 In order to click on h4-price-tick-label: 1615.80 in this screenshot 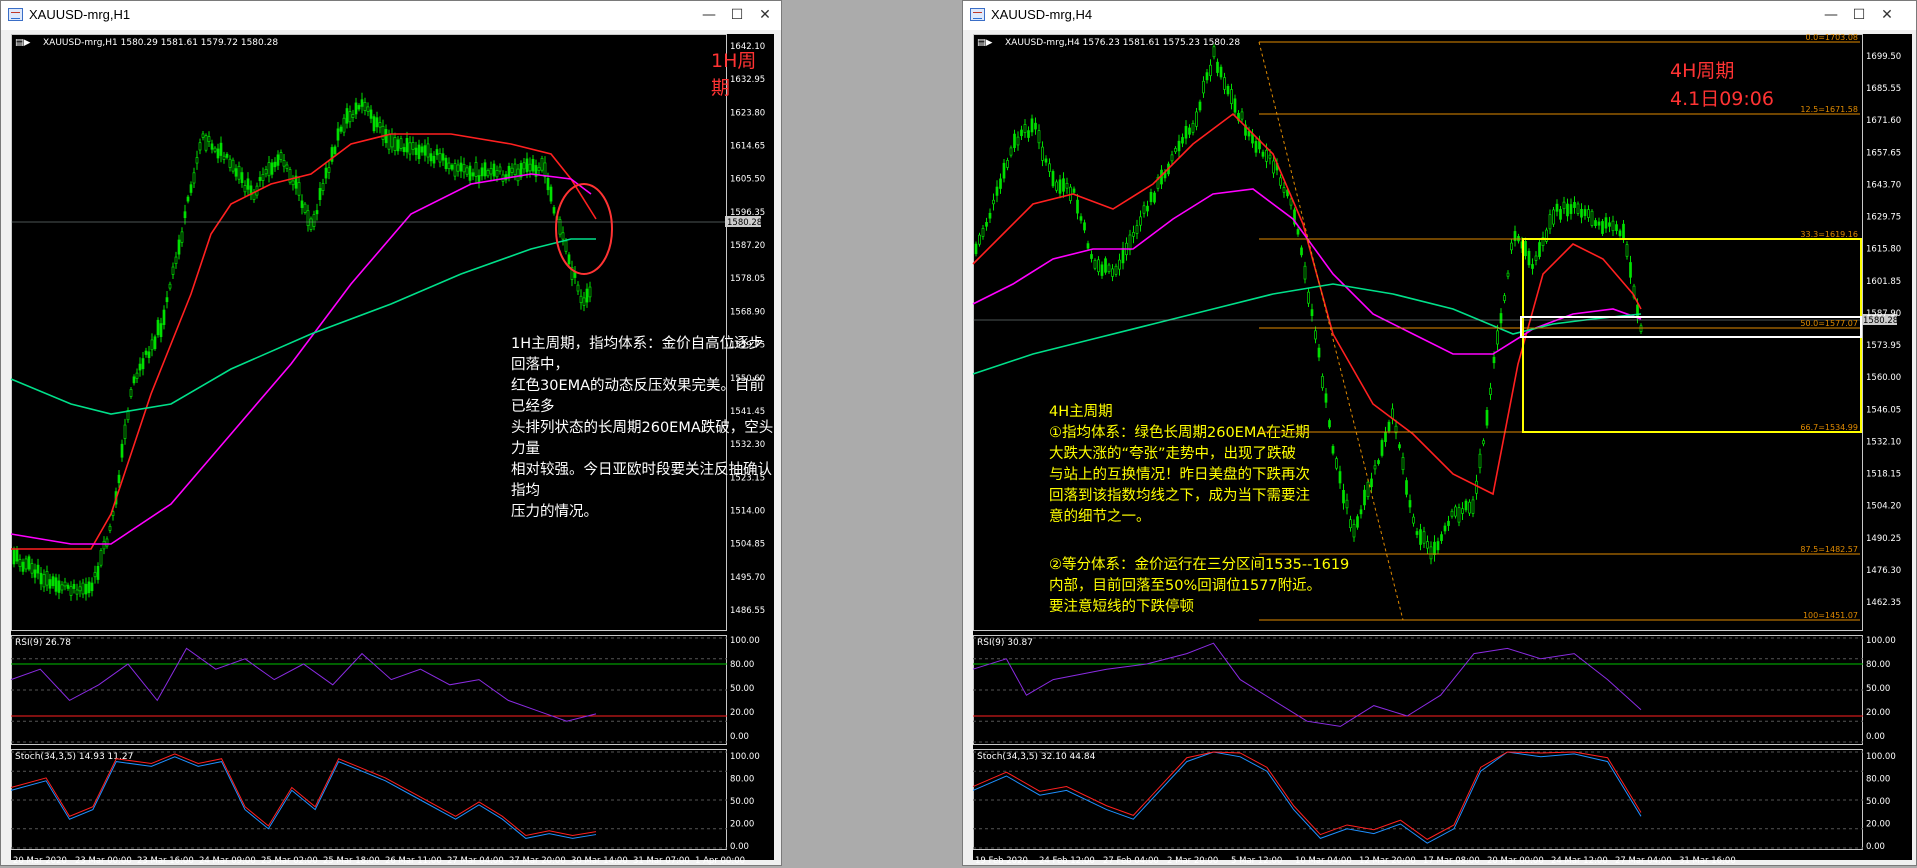, I will do `click(1883, 250)`.